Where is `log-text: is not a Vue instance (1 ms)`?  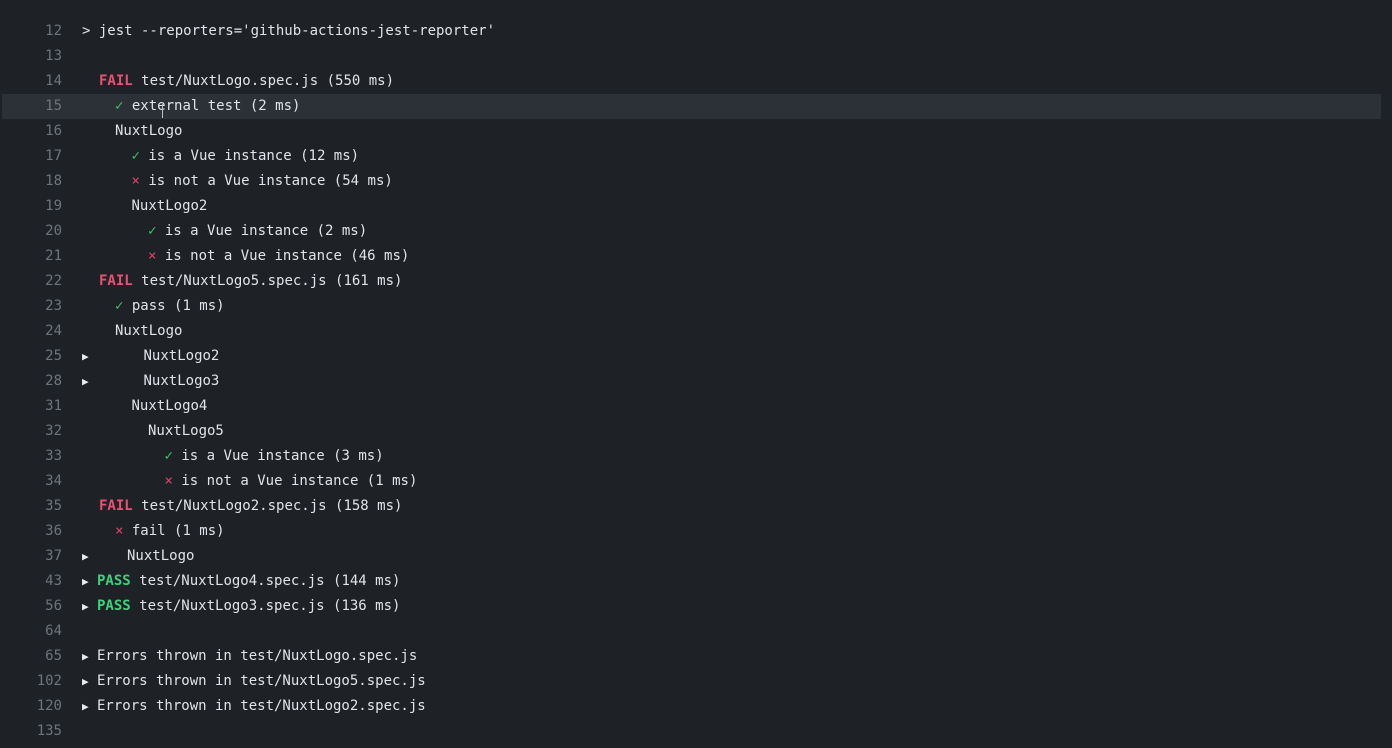
log-text: is not a Vue instance (1 ms) is located at coordinates (299, 481).